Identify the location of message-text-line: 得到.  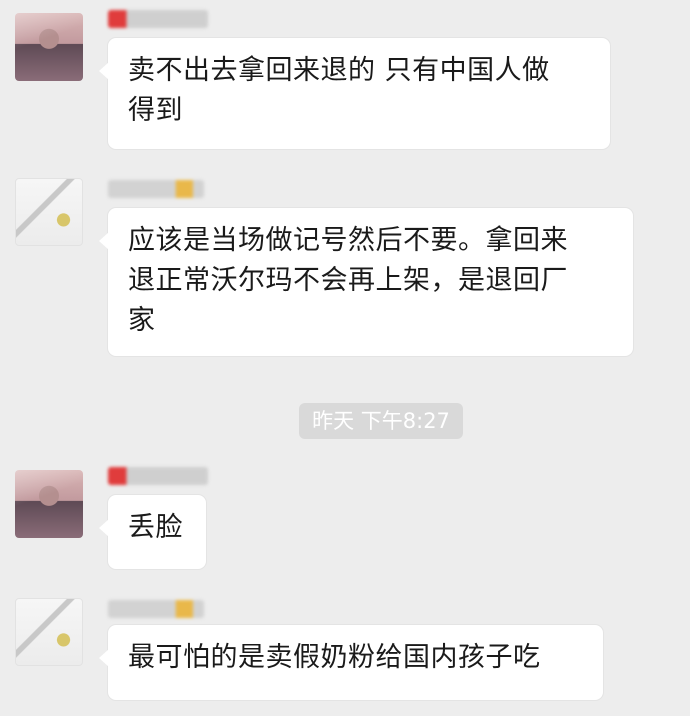
(155, 110).